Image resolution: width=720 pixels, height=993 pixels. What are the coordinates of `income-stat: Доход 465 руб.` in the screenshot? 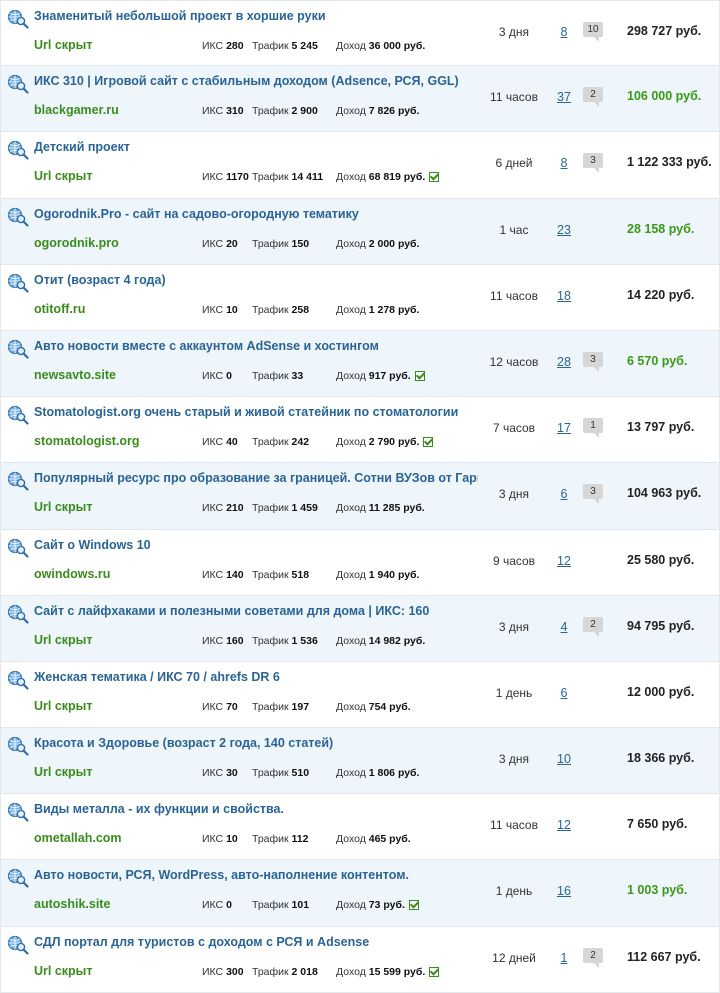 It's located at (373, 839).